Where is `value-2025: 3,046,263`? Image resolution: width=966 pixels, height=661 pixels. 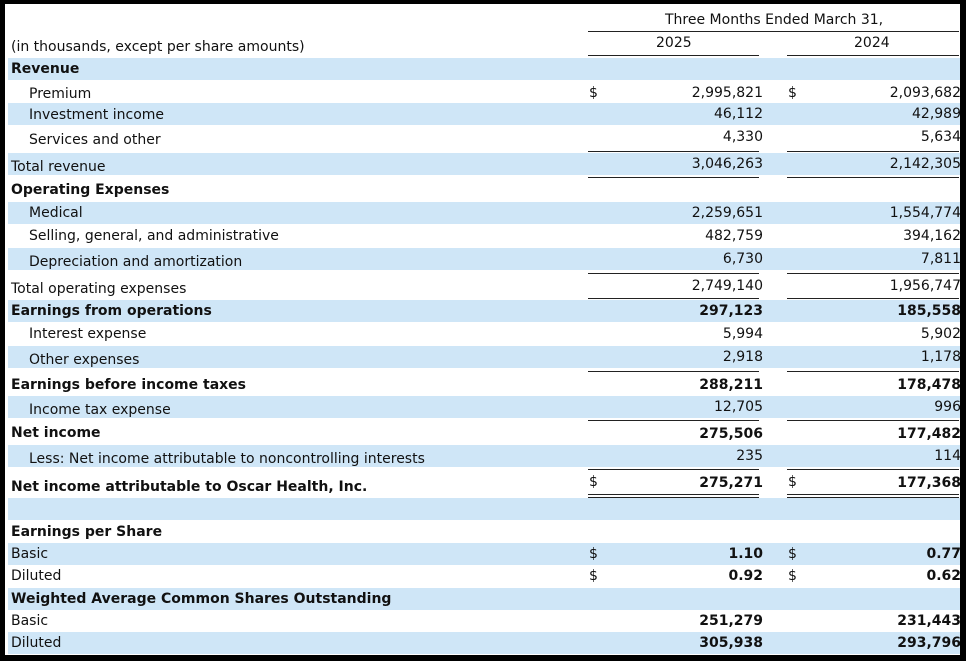
value-2025: 3,046,263 is located at coordinates (727, 164).